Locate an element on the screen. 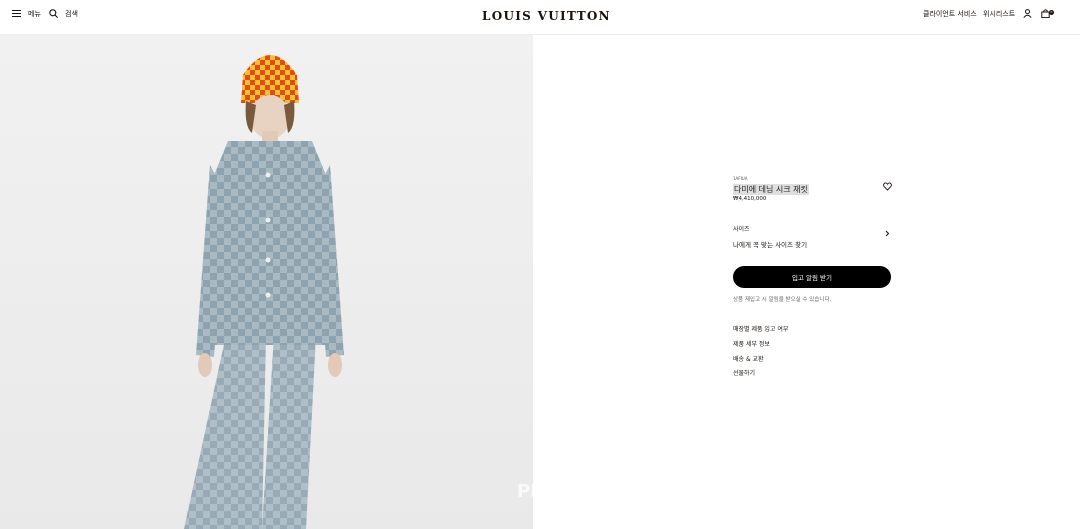 This screenshot has height=529, width=1080. wishlist-link: 위시리스트 is located at coordinates (999, 14).